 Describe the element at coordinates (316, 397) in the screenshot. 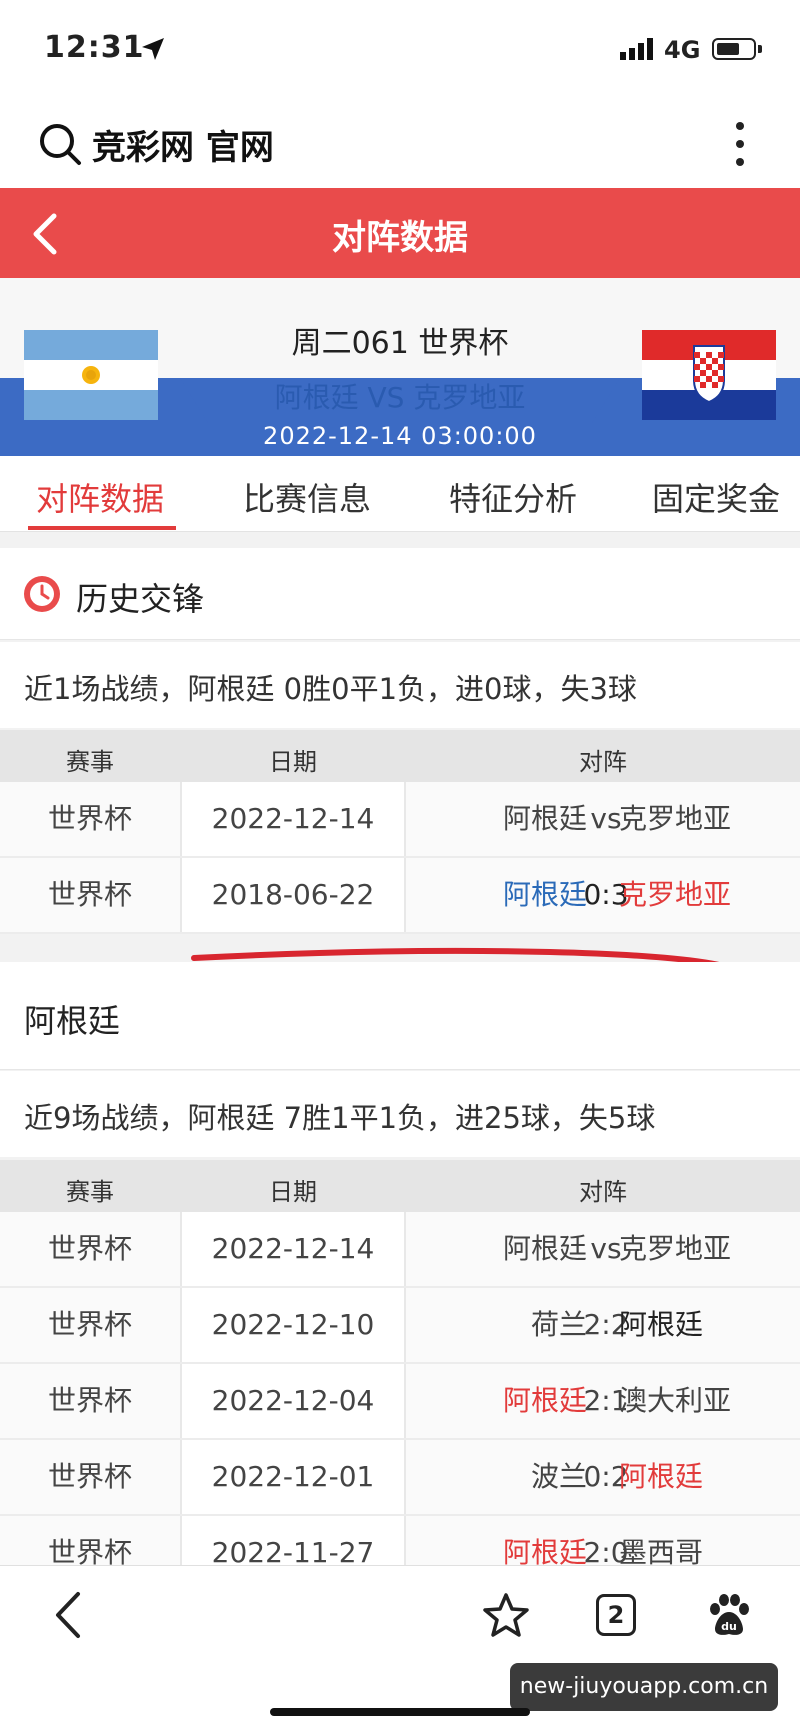

I see `home-team: 阿根廷` at that location.